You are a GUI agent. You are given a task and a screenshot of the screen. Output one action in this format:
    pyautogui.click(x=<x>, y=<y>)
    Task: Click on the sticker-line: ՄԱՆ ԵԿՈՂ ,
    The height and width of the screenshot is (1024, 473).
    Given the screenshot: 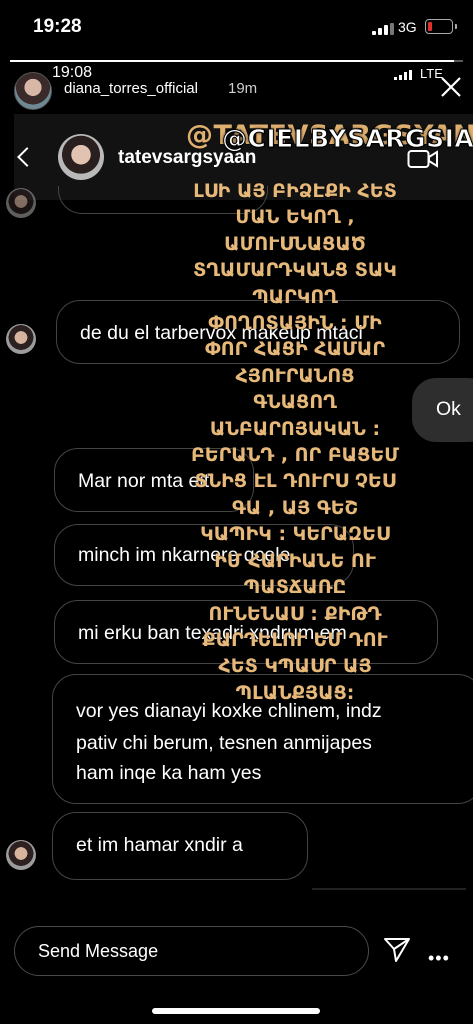 What is the action you would take?
    pyautogui.click(x=295, y=217)
    